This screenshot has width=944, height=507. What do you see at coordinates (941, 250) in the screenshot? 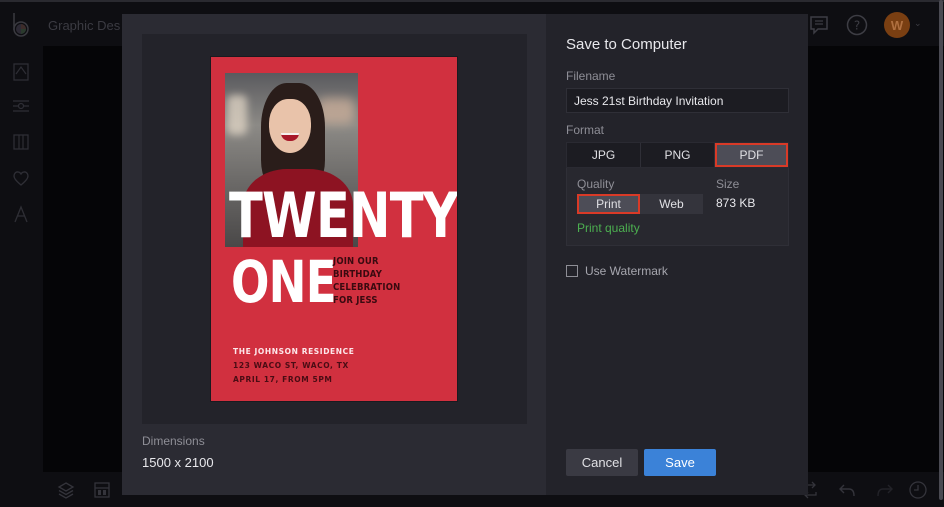
I see `vertical-scrollbar` at bounding box center [941, 250].